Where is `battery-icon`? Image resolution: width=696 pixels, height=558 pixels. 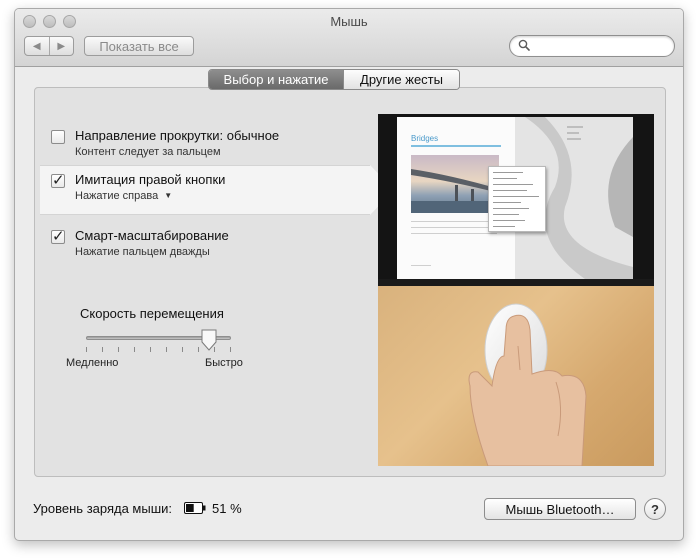
battery-icon is located at coordinates (195, 508).